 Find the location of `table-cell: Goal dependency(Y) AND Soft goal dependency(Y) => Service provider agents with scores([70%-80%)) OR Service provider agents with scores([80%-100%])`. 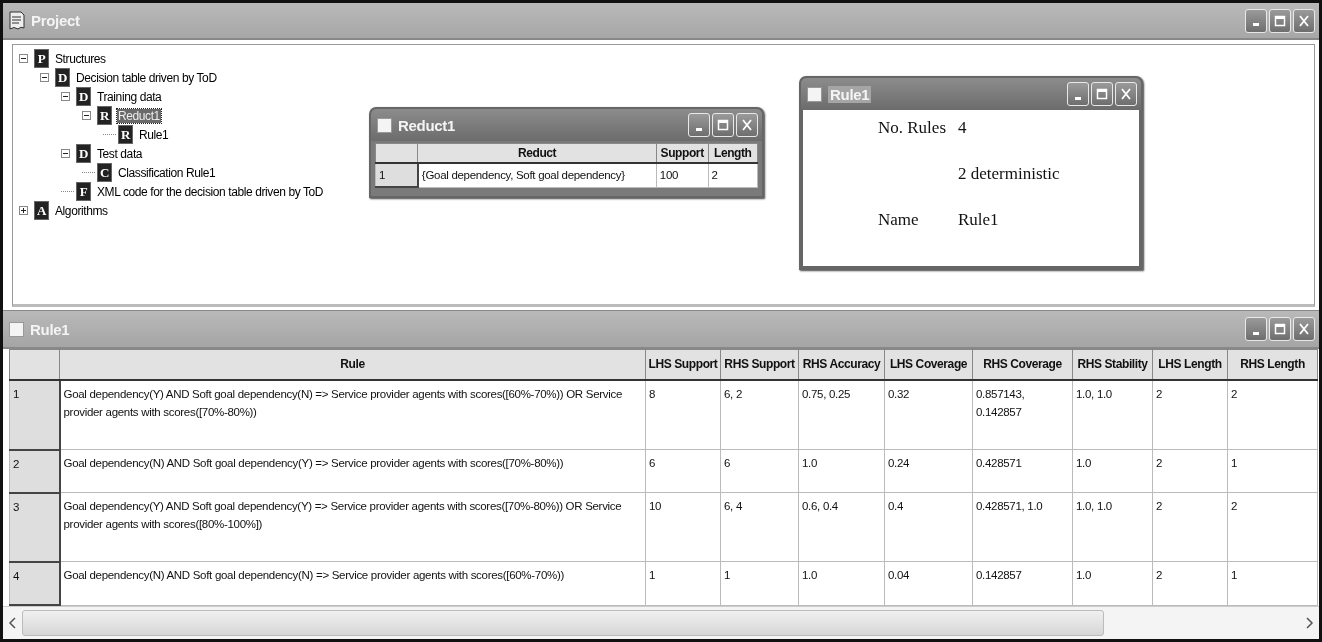

table-cell: Goal dependency(Y) AND Soft goal dependency(Y) => Service provider agents with scores([70%-80%)) OR Service provider agents with scores([80%-100%]) is located at coordinates (352, 527).